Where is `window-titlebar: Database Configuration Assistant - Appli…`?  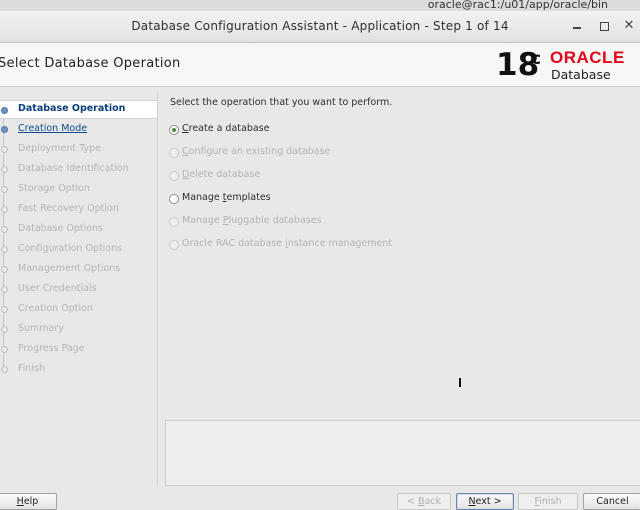
window-titlebar: Database Configuration Assistant - Appli… is located at coordinates (320, 27).